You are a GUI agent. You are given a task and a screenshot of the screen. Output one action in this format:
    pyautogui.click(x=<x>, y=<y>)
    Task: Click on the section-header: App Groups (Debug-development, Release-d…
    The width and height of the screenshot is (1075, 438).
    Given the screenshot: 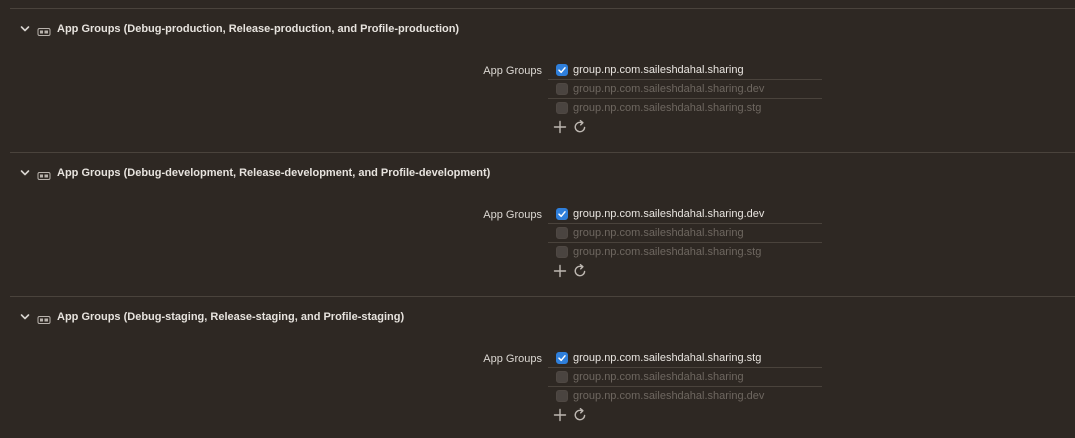 What is the action you would take?
    pyautogui.click(x=254, y=173)
    